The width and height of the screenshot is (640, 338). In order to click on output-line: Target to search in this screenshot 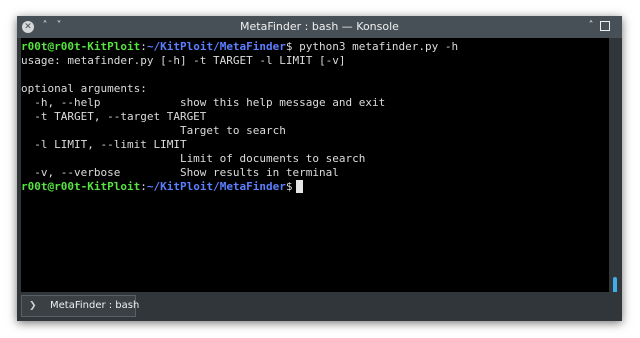, I will do `click(153, 130)`.